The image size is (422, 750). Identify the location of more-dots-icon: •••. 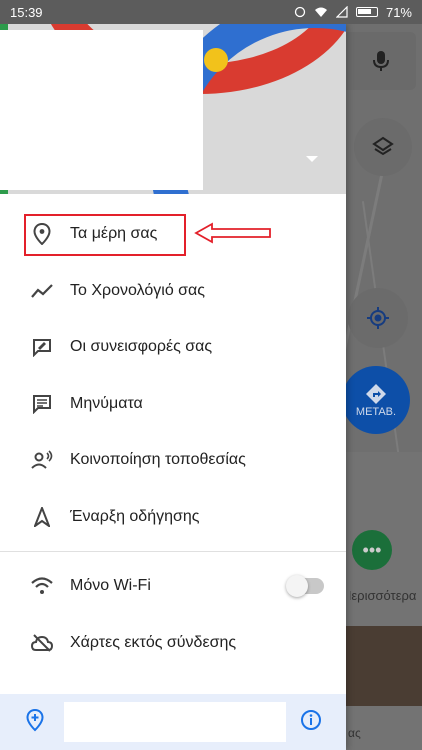
(372, 549).